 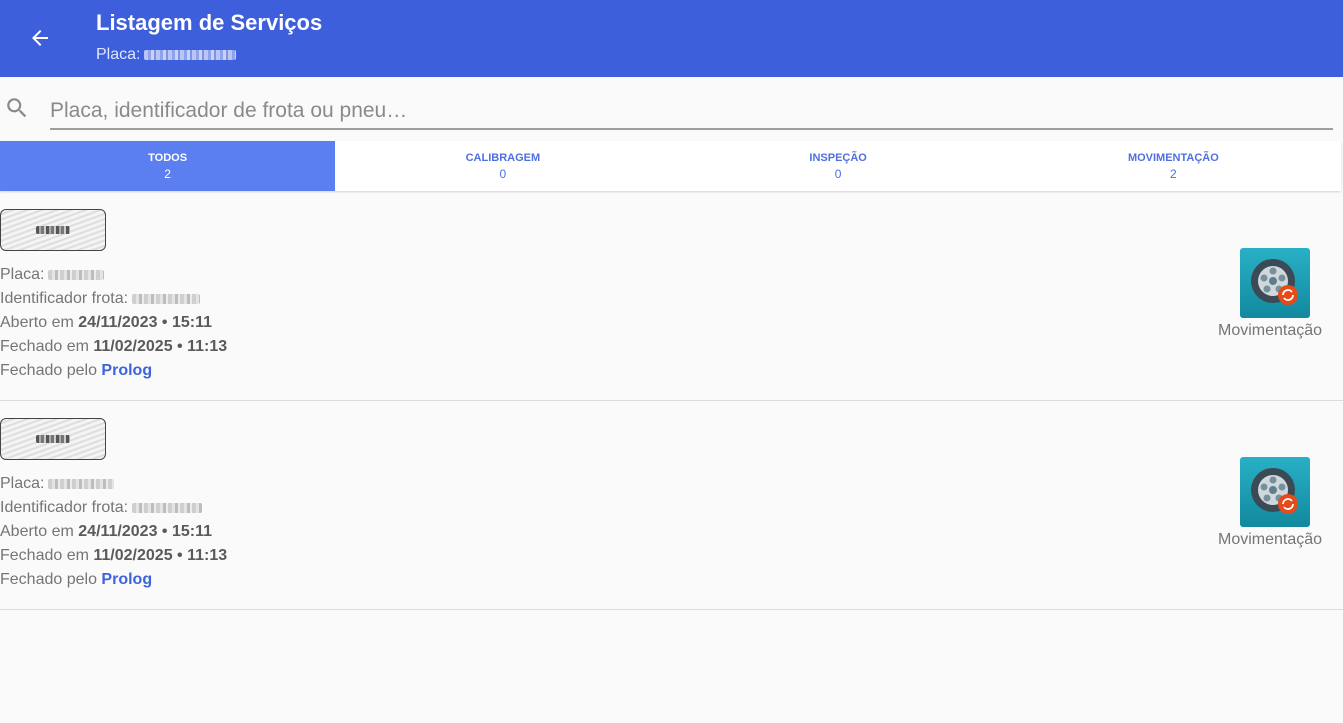 What do you see at coordinates (1173, 158) in the screenshot?
I see `tab-label: MOVIMENTAÇÃO` at bounding box center [1173, 158].